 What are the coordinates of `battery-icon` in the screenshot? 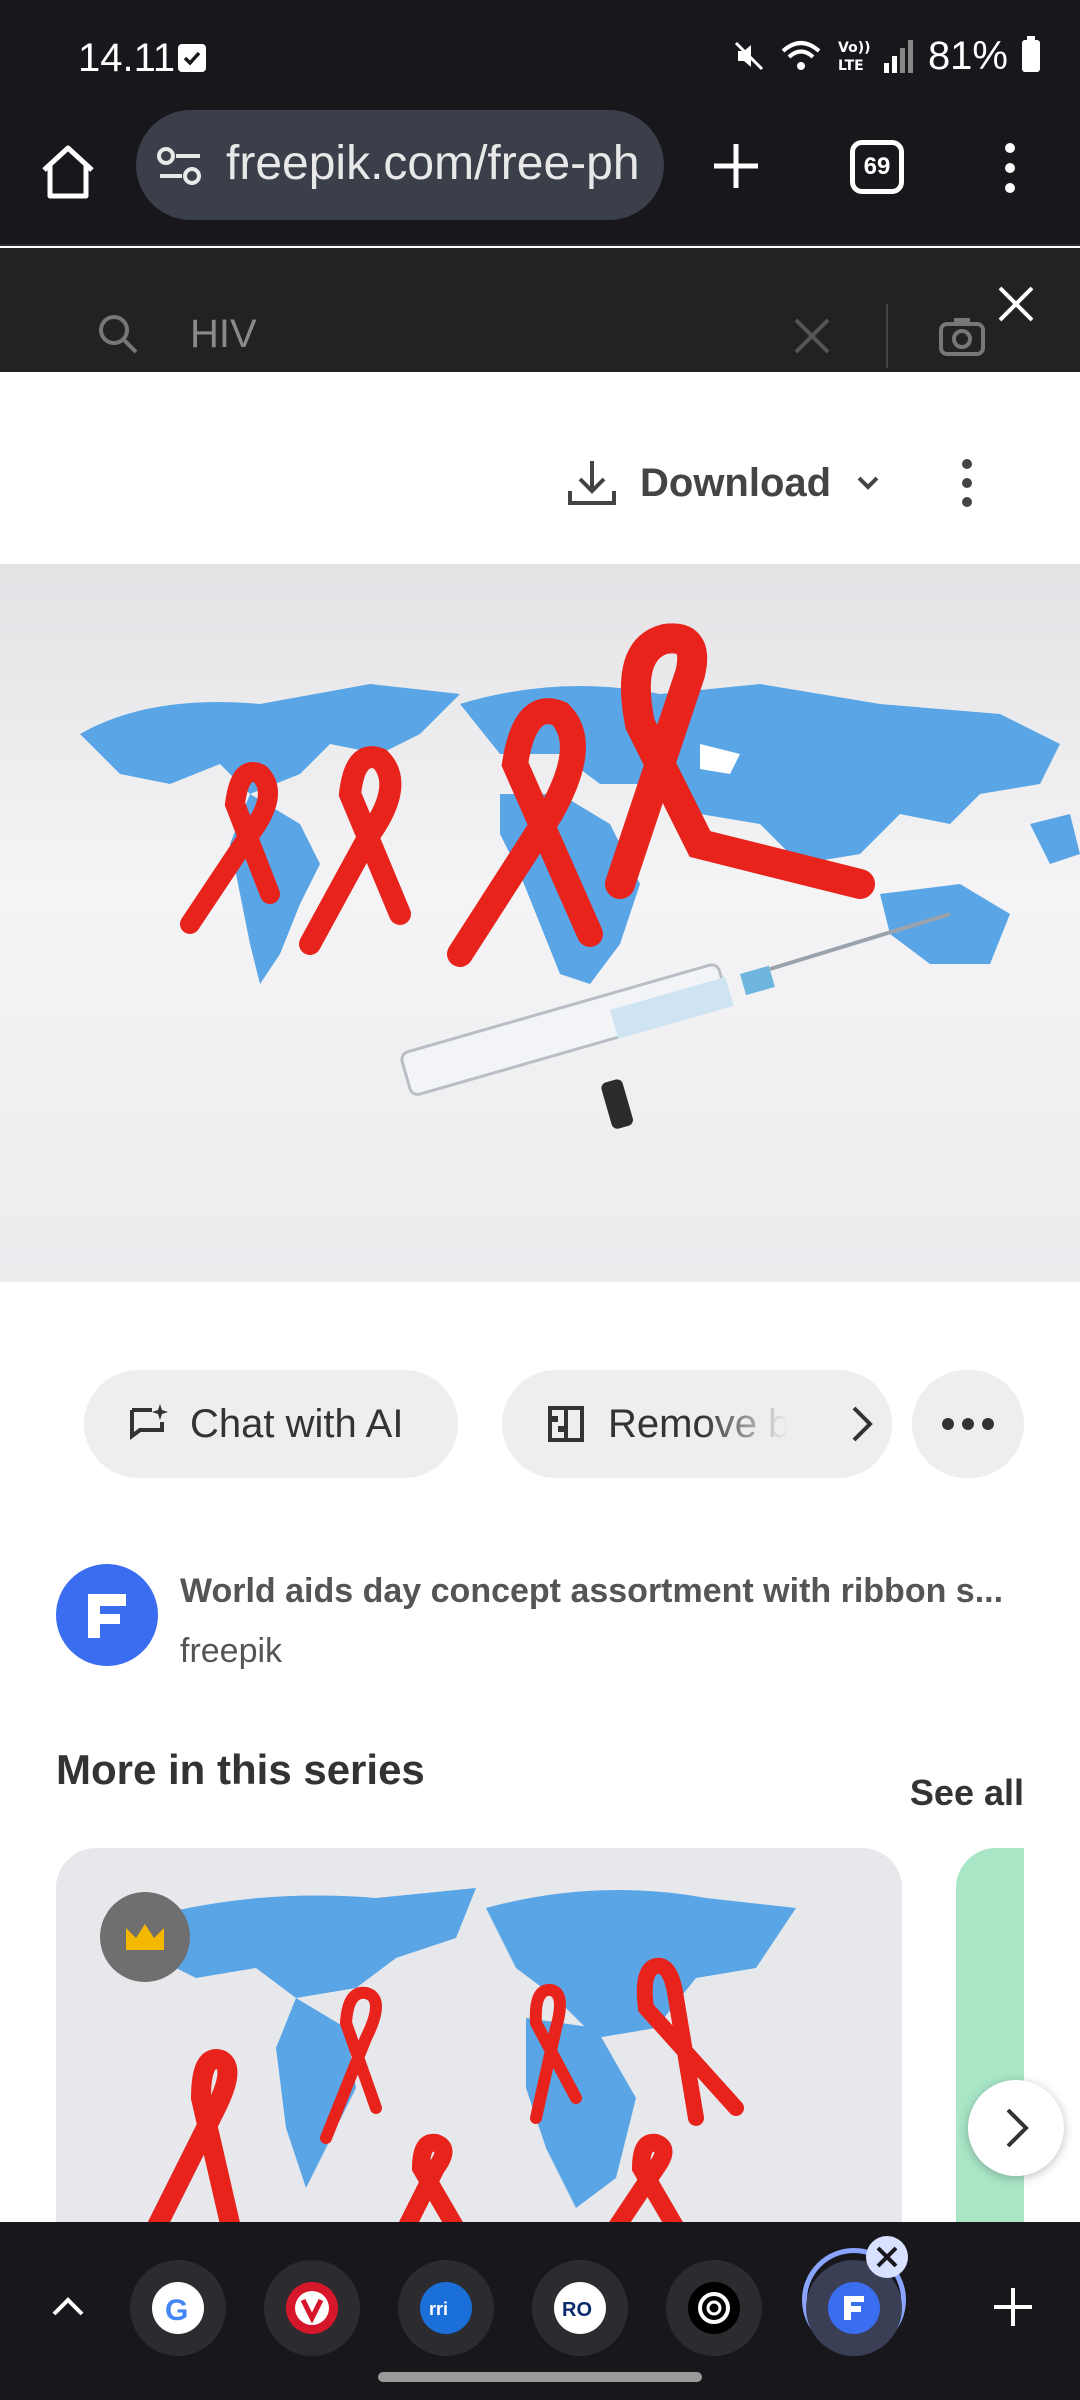 It's located at (1031, 54).